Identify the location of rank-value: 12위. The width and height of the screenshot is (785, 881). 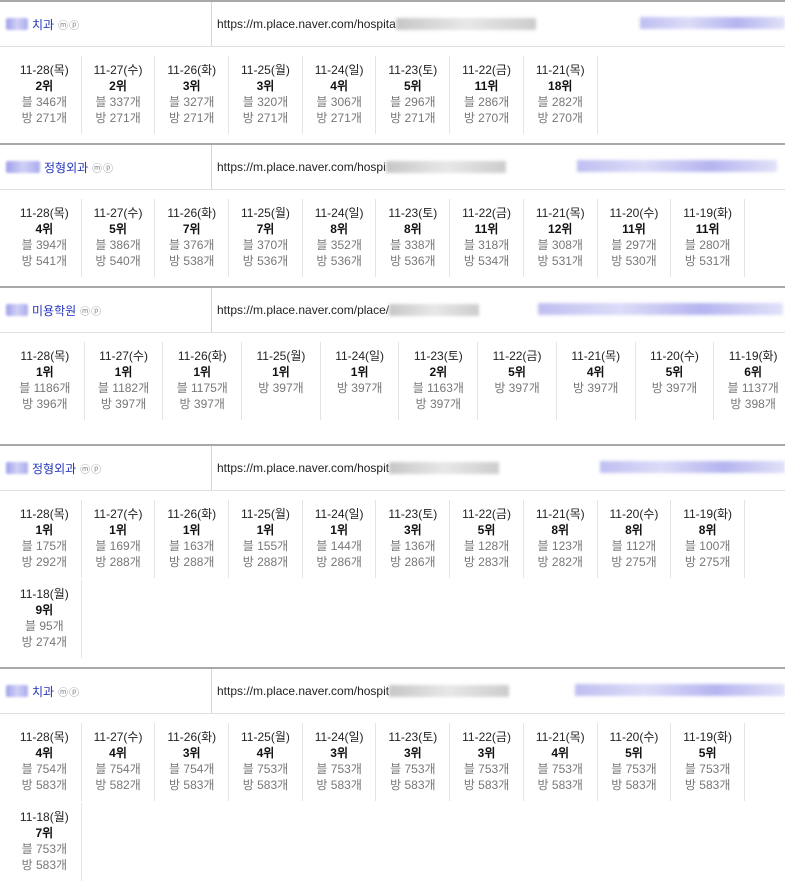
(560, 229).